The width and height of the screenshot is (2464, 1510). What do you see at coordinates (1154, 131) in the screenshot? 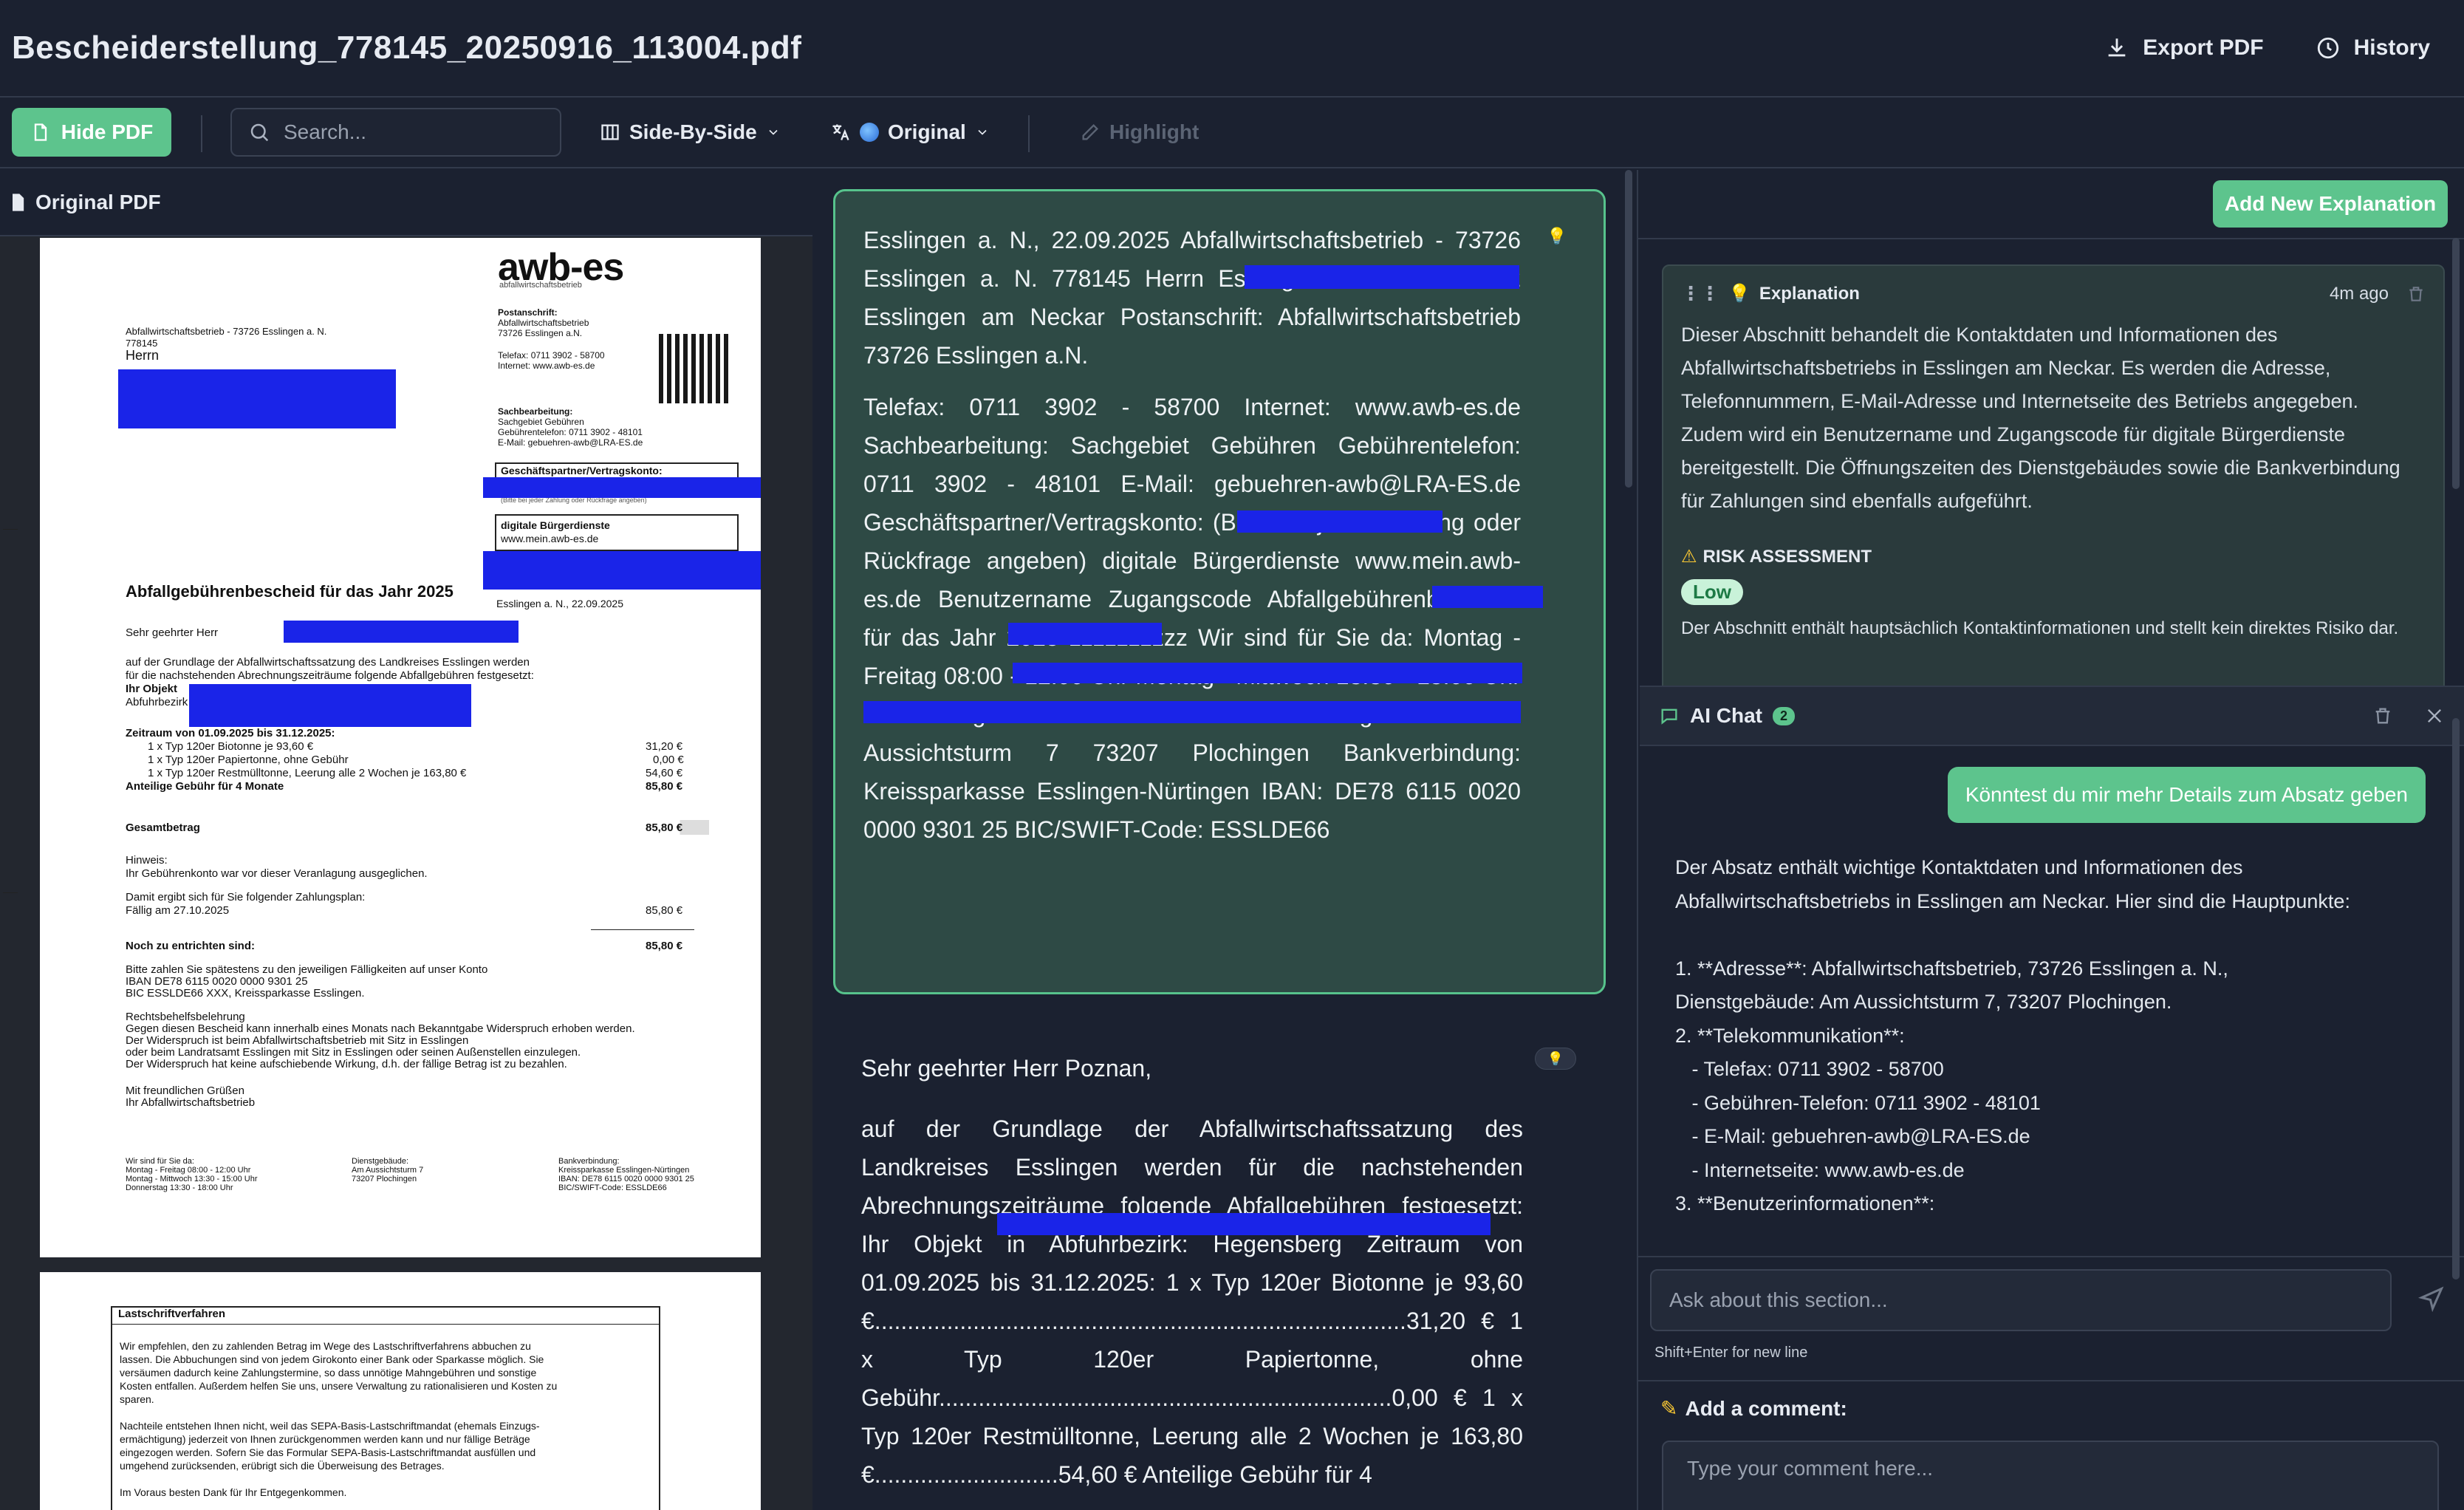
I see `highlight-label: Highlight` at bounding box center [1154, 131].